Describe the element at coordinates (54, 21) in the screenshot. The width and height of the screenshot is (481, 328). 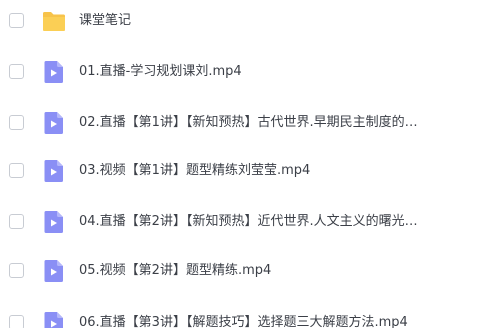
I see `folder-icon` at that location.